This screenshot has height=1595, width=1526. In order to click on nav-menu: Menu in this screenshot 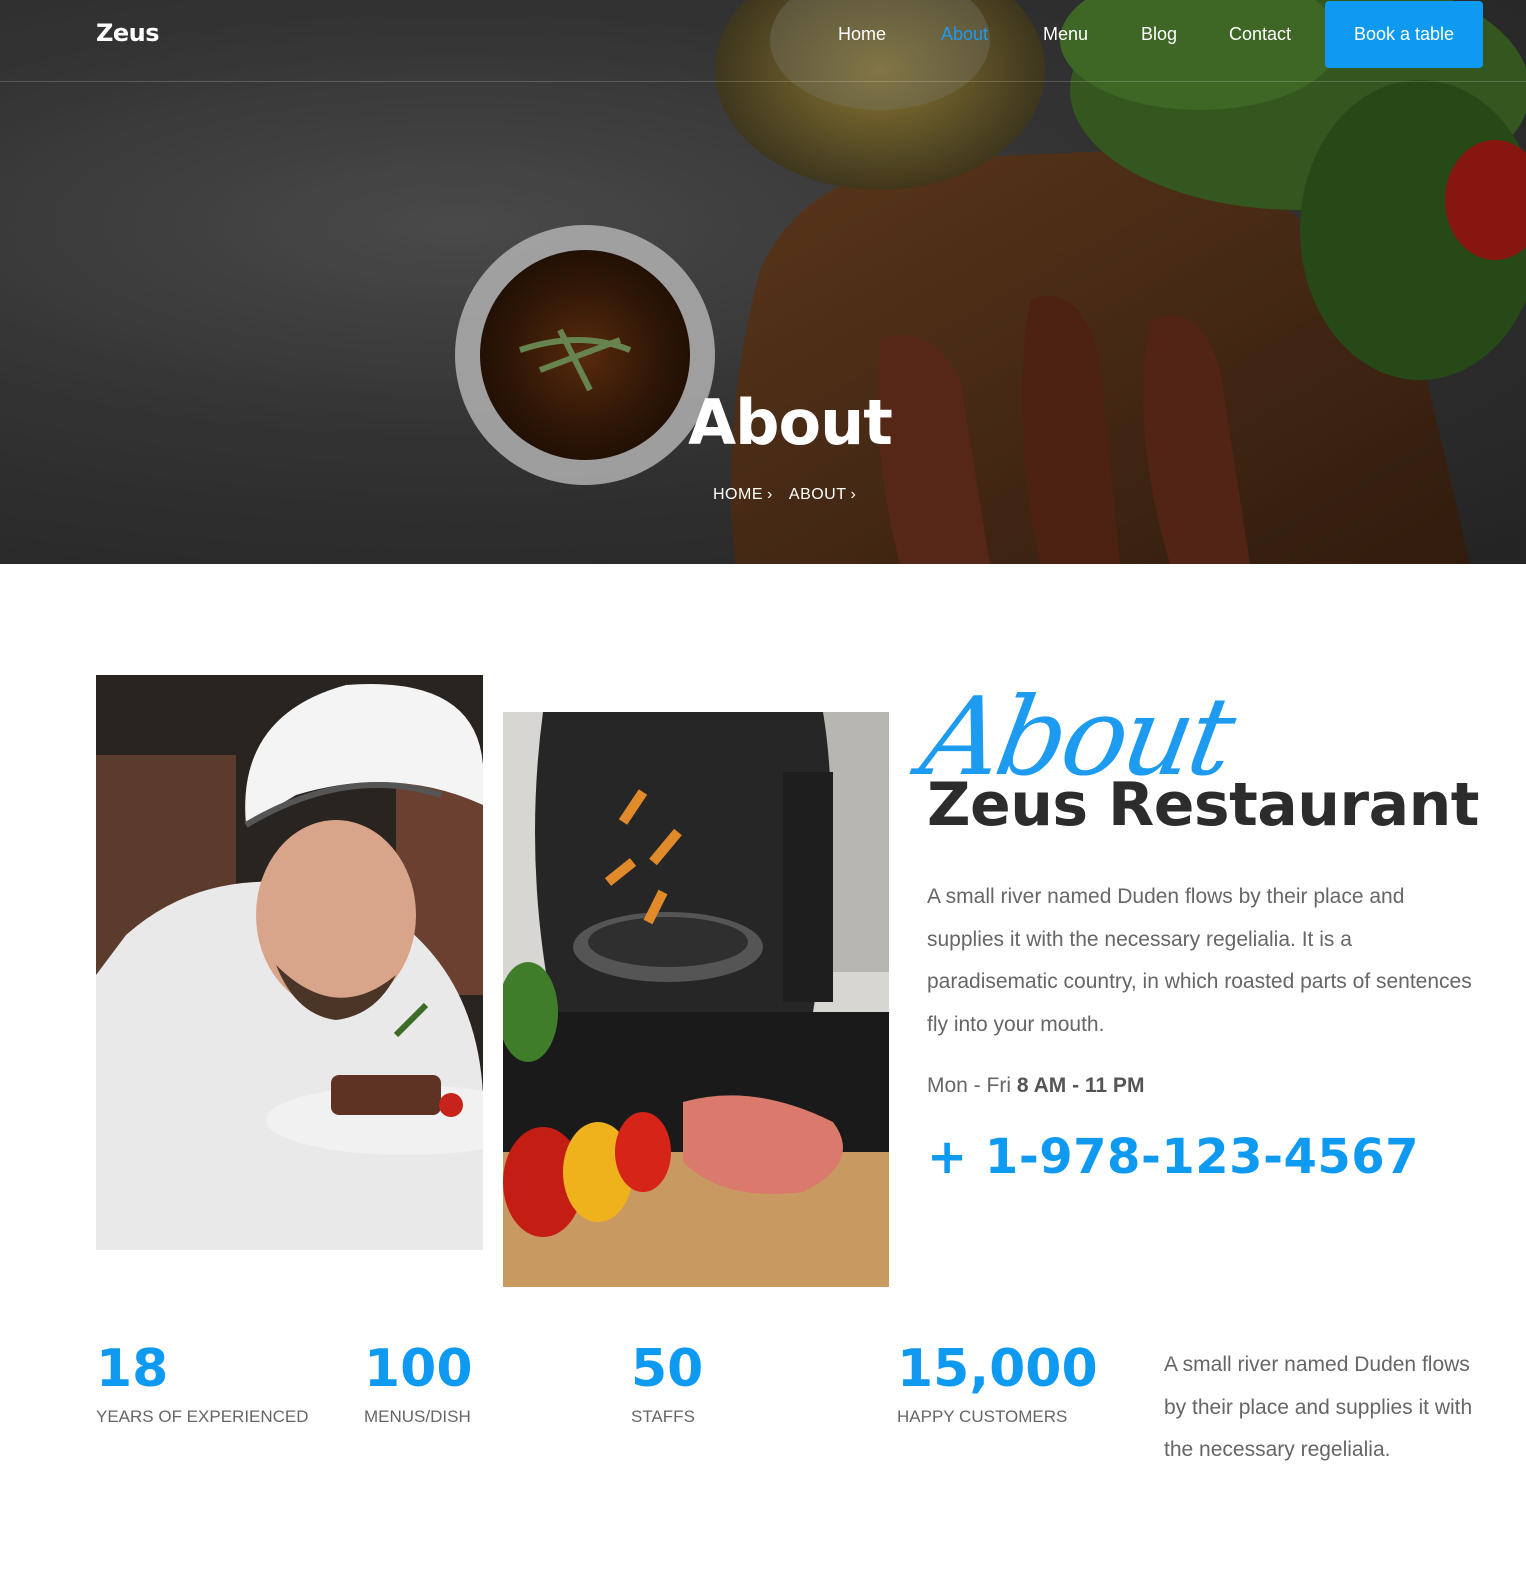, I will do `click(1065, 34)`.